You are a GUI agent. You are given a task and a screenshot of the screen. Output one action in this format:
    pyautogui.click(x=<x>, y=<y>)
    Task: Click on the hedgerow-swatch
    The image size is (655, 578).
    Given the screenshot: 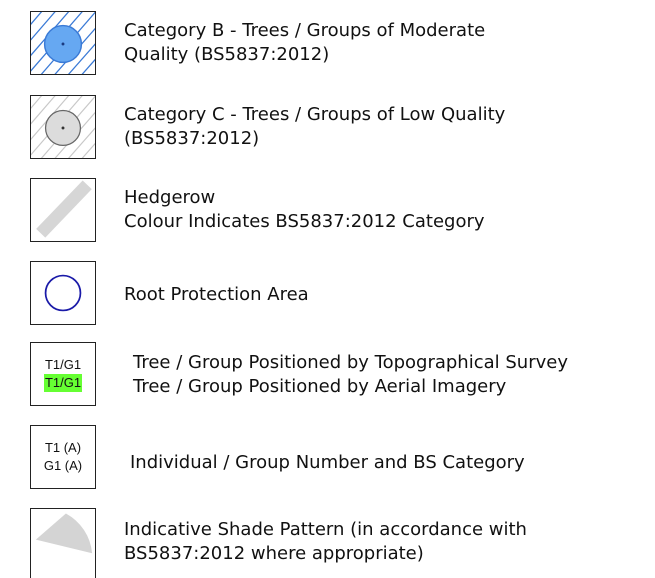 What is the action you would take?
    pyautogui.click(x=63, y=210)
    